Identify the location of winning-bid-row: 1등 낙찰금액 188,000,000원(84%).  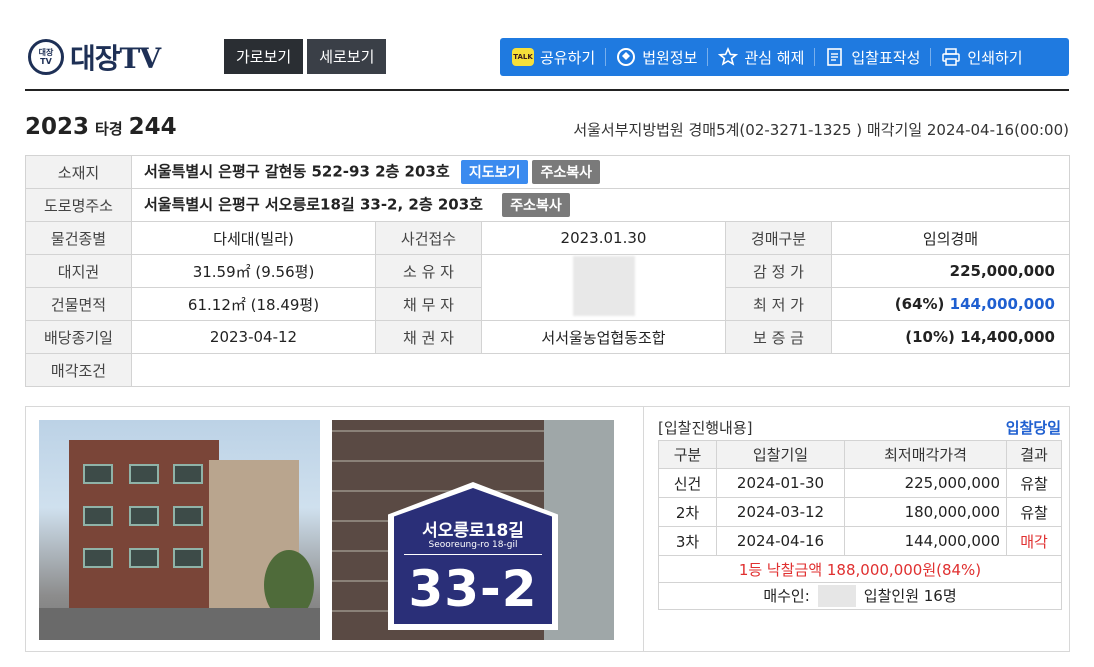
(860, 569).